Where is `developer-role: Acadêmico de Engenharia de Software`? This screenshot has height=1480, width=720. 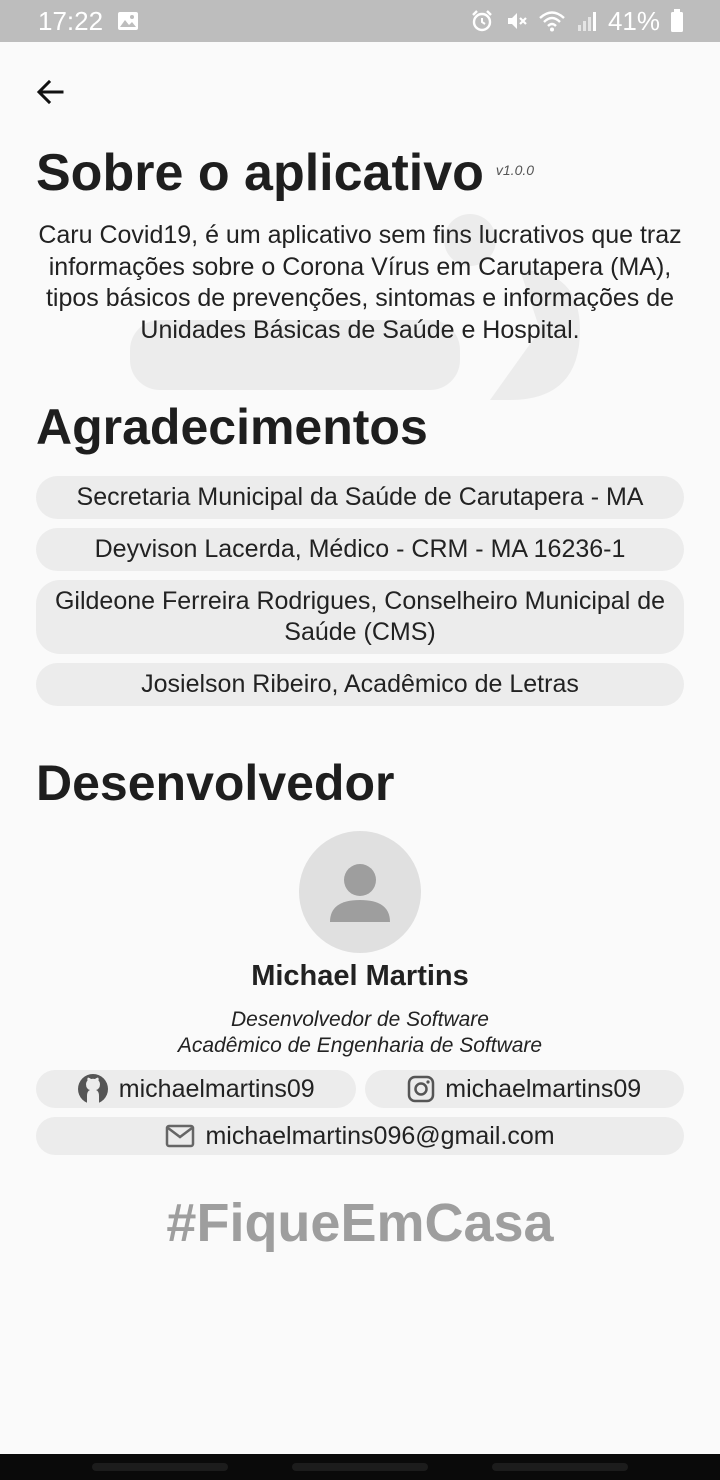 developer-role: Acadêmico de Engenharia de Software is located at coordinates (360, 1045).